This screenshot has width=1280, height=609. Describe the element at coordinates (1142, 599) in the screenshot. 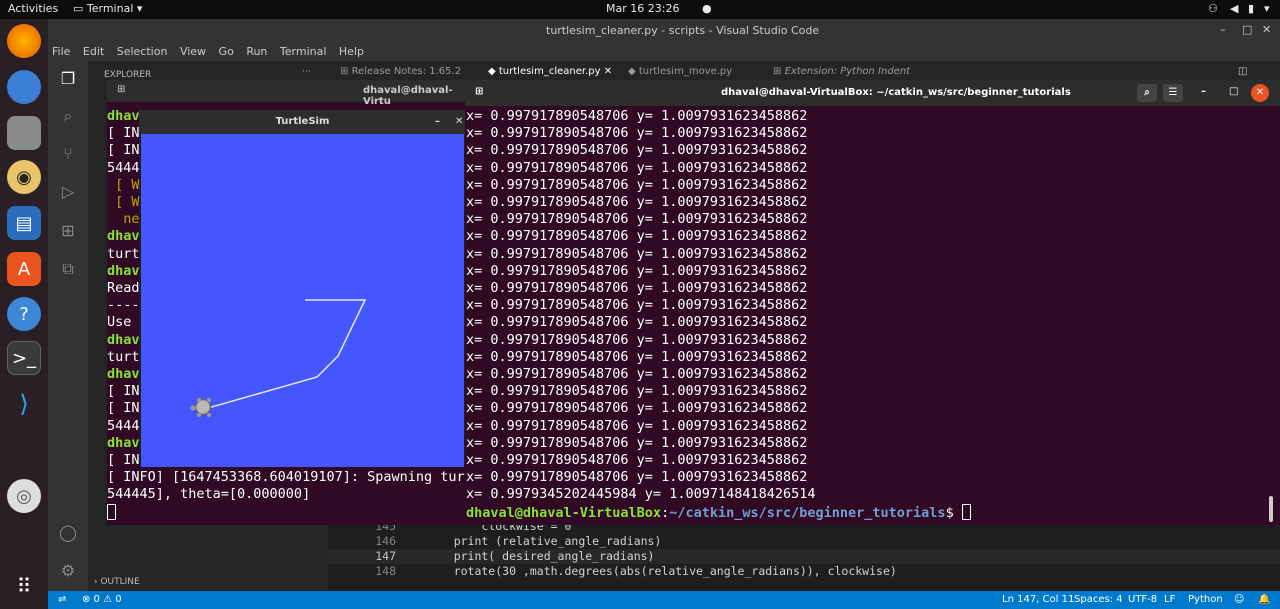

I see `encoding: UTF-8` at that location.